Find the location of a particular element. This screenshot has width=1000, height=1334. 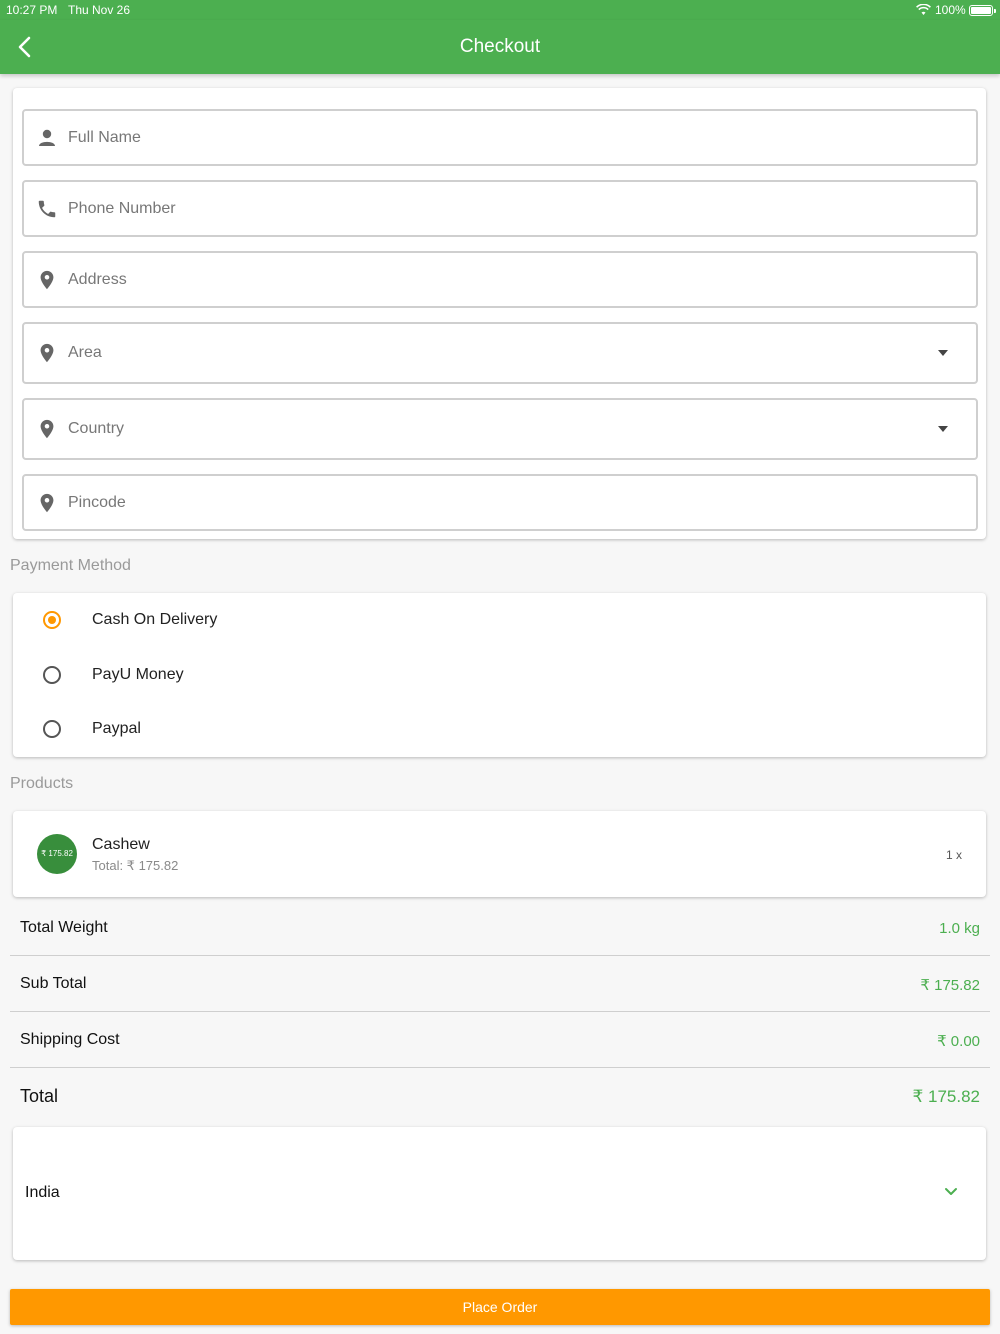

payment-option-label: Cash On Delivery is located at coordinates (155, 619).